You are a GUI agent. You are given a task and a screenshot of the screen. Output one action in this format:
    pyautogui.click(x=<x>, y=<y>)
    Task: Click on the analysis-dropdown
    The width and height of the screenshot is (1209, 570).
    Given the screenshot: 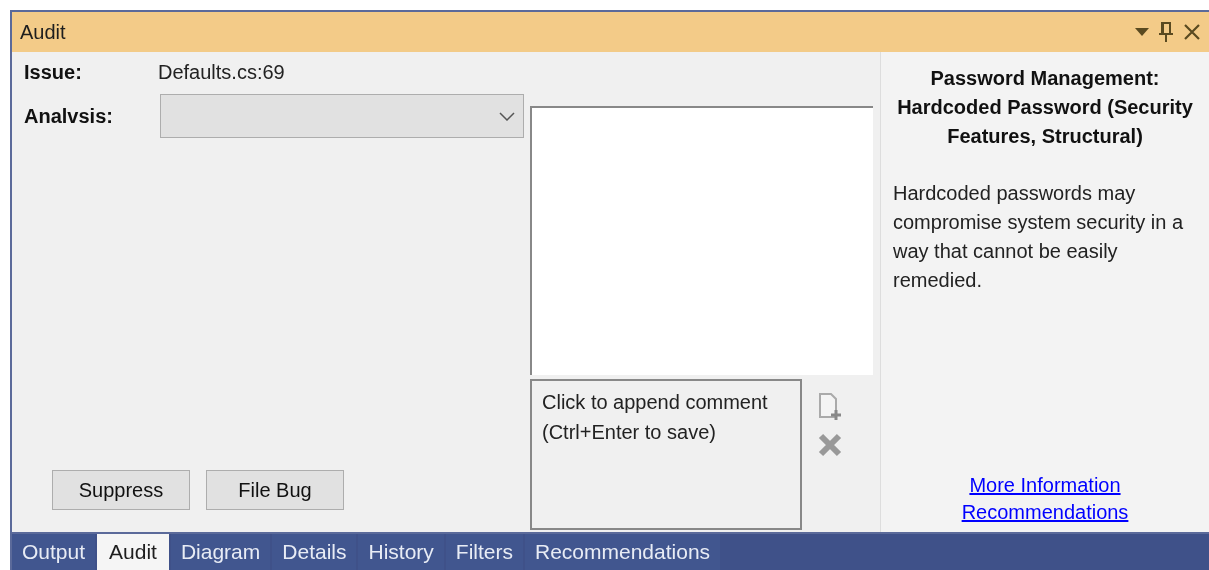 What is the action you would take?
    pyautogui.click(x=342, y=116)
    